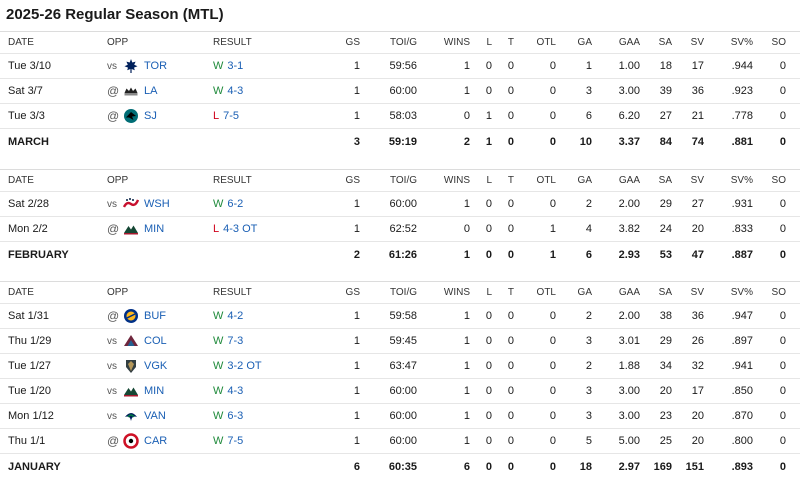 The image size is (800, 488). What do you see at coordinates (488, 254) in the screenshot?
I see `total-l: 0` at bounding box center [488, 254].